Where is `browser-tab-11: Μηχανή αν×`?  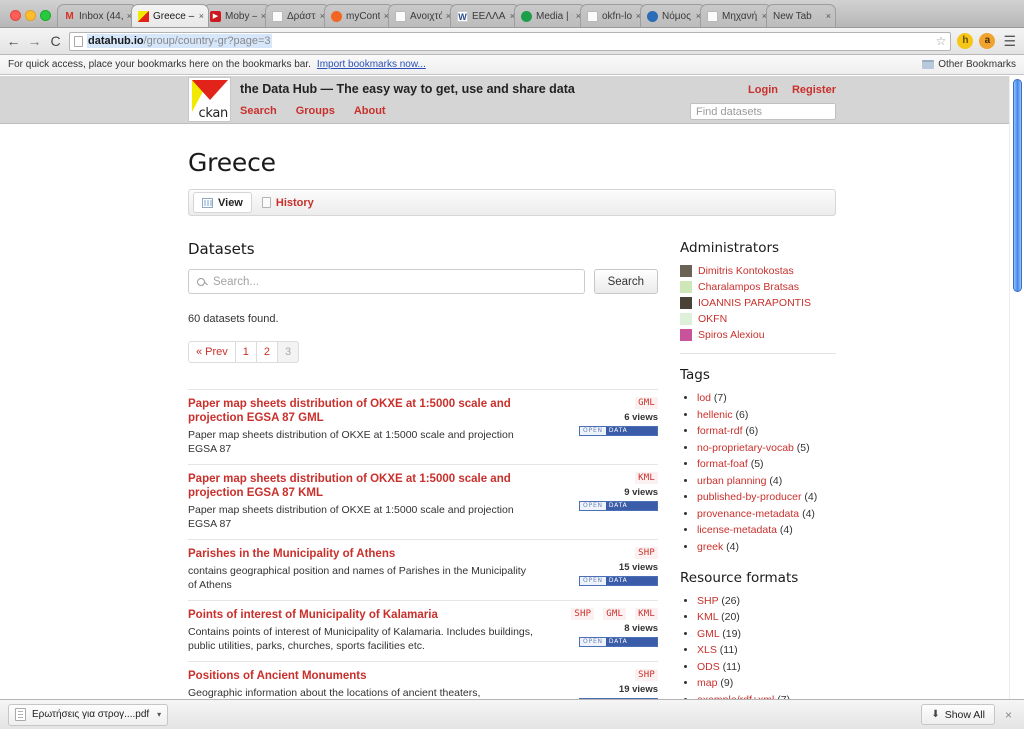
browser-tab-11: Μηχανή αν× is located at coordinates (736, 15).